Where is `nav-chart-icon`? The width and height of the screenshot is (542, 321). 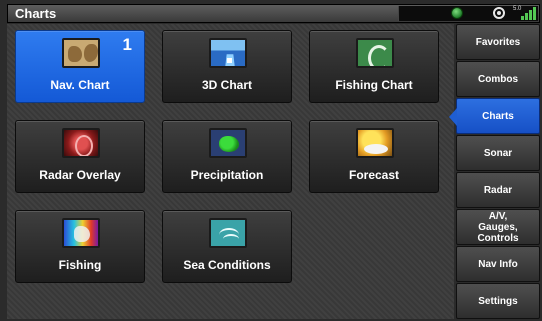 nav-chart-icon is located at coordinates (81, 53).